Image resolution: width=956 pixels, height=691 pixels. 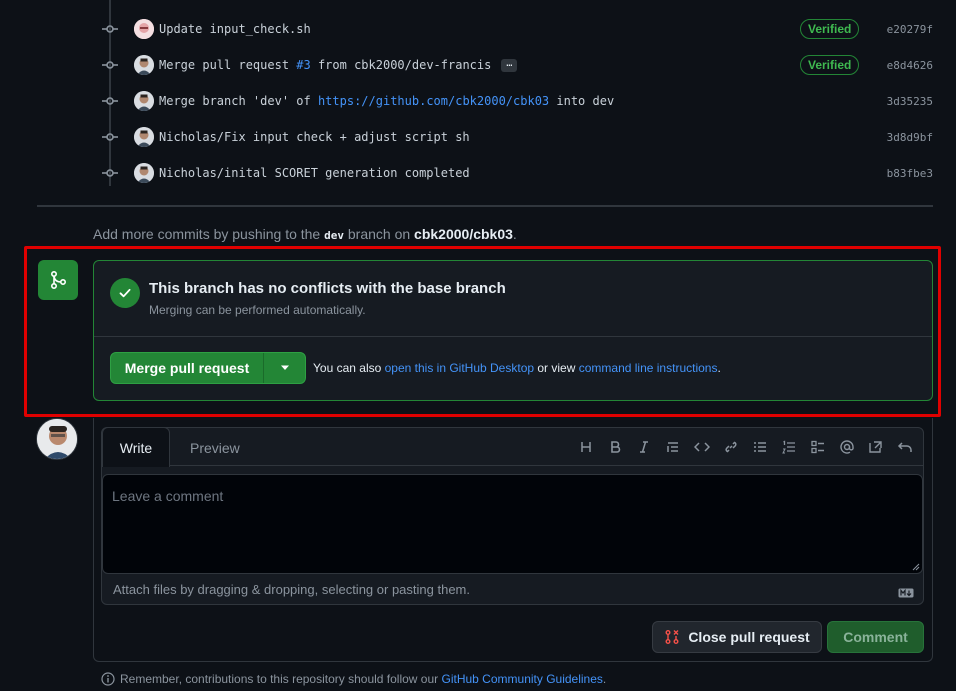 What do you see at coordinates (910, 29) in the screenshot?
I see `commit-sha: e20279f` at bounding box center [910, 29].